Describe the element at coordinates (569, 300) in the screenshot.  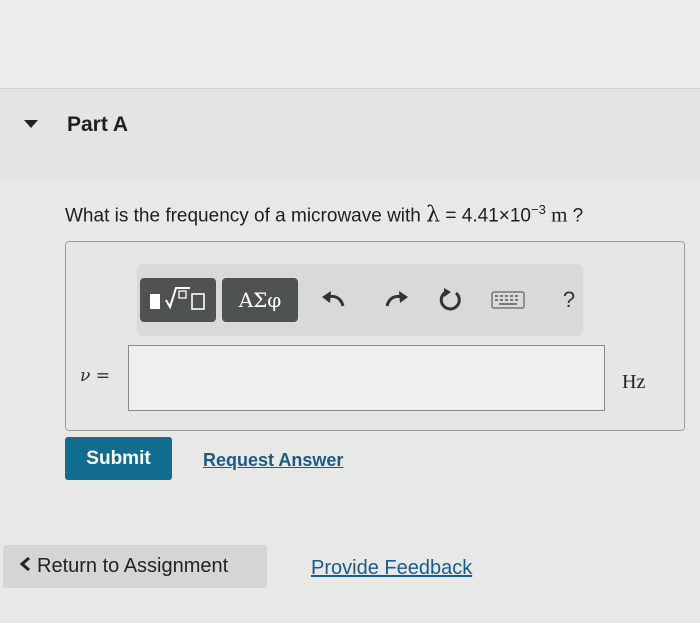
I see `help-button: ?` at that location.